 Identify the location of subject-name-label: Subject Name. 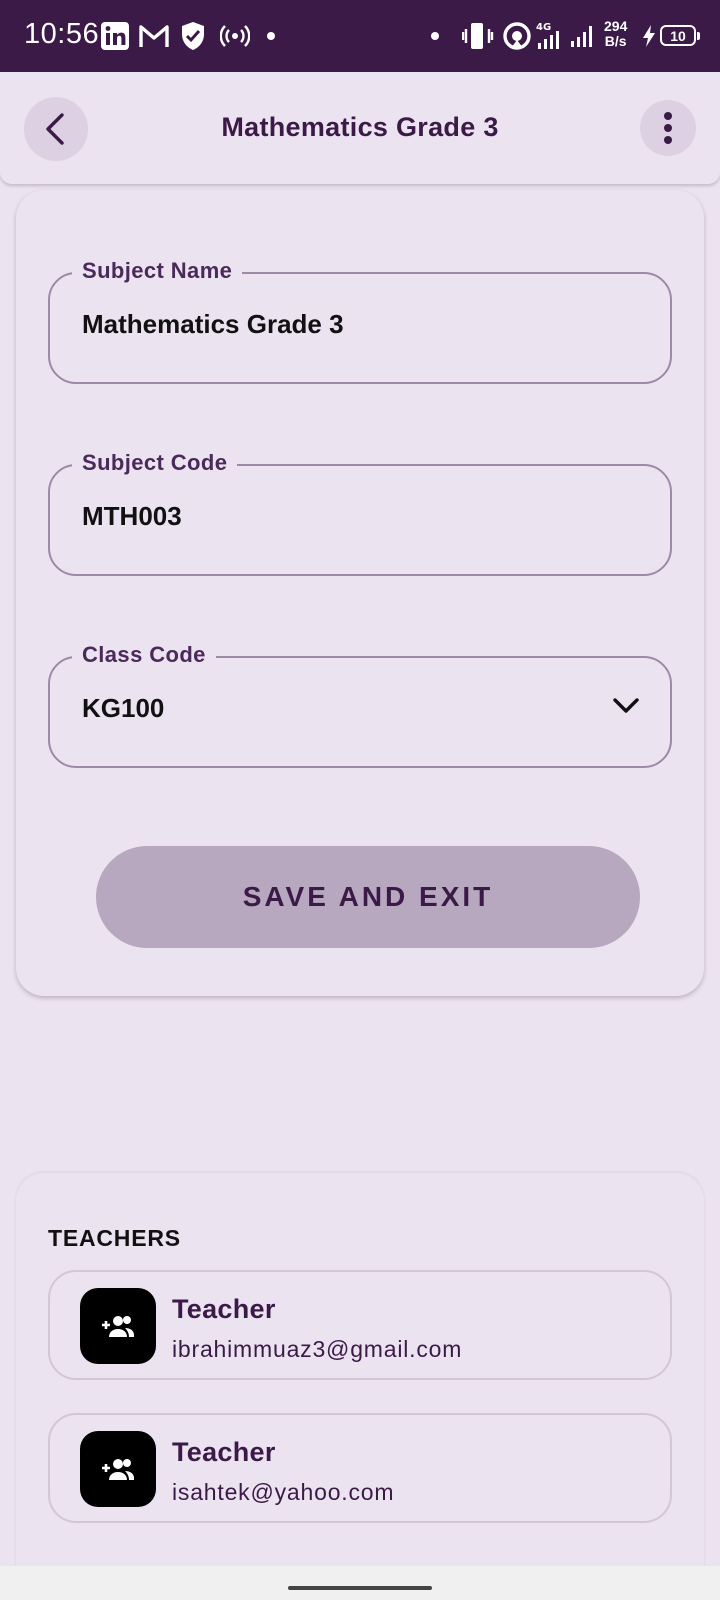
(157, 271).